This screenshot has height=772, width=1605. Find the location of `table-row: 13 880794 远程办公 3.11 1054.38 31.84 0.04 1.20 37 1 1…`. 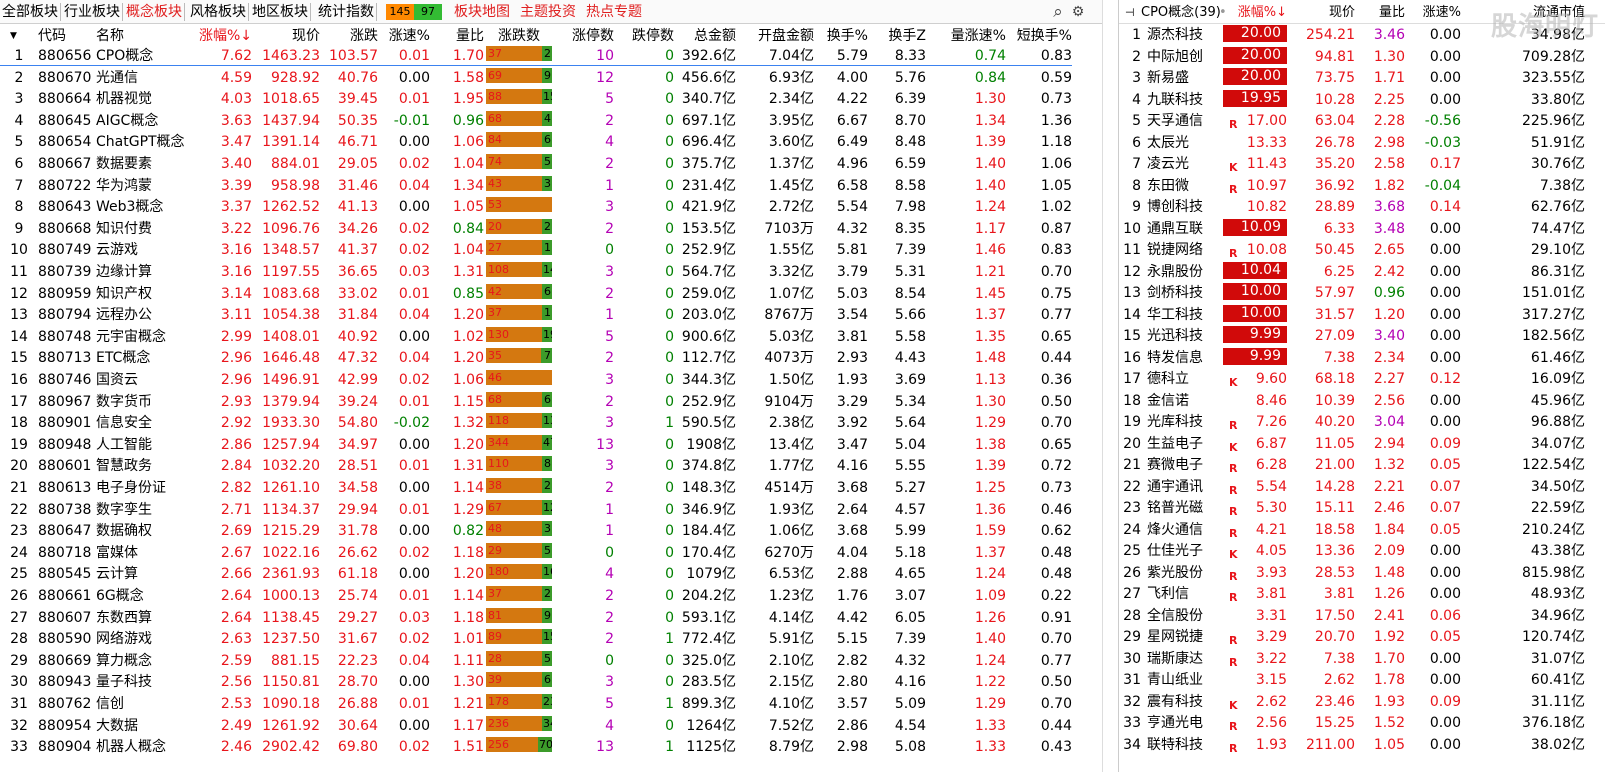

table-row: 13 880794 远程办公 3.11 1054.38 31.84 0.04 1.20 37 1 1… is located at coordinates (536, 316).